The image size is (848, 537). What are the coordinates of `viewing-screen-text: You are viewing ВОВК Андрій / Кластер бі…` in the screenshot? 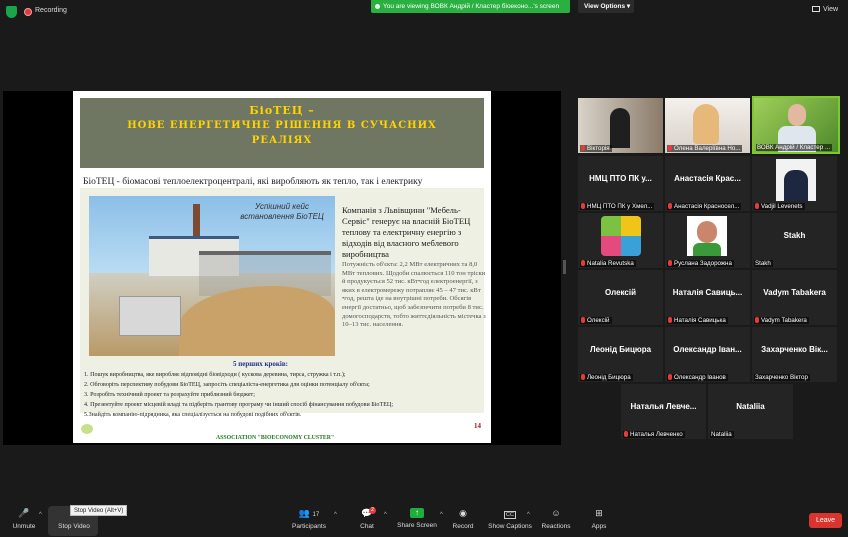 It's located at (471, 6).